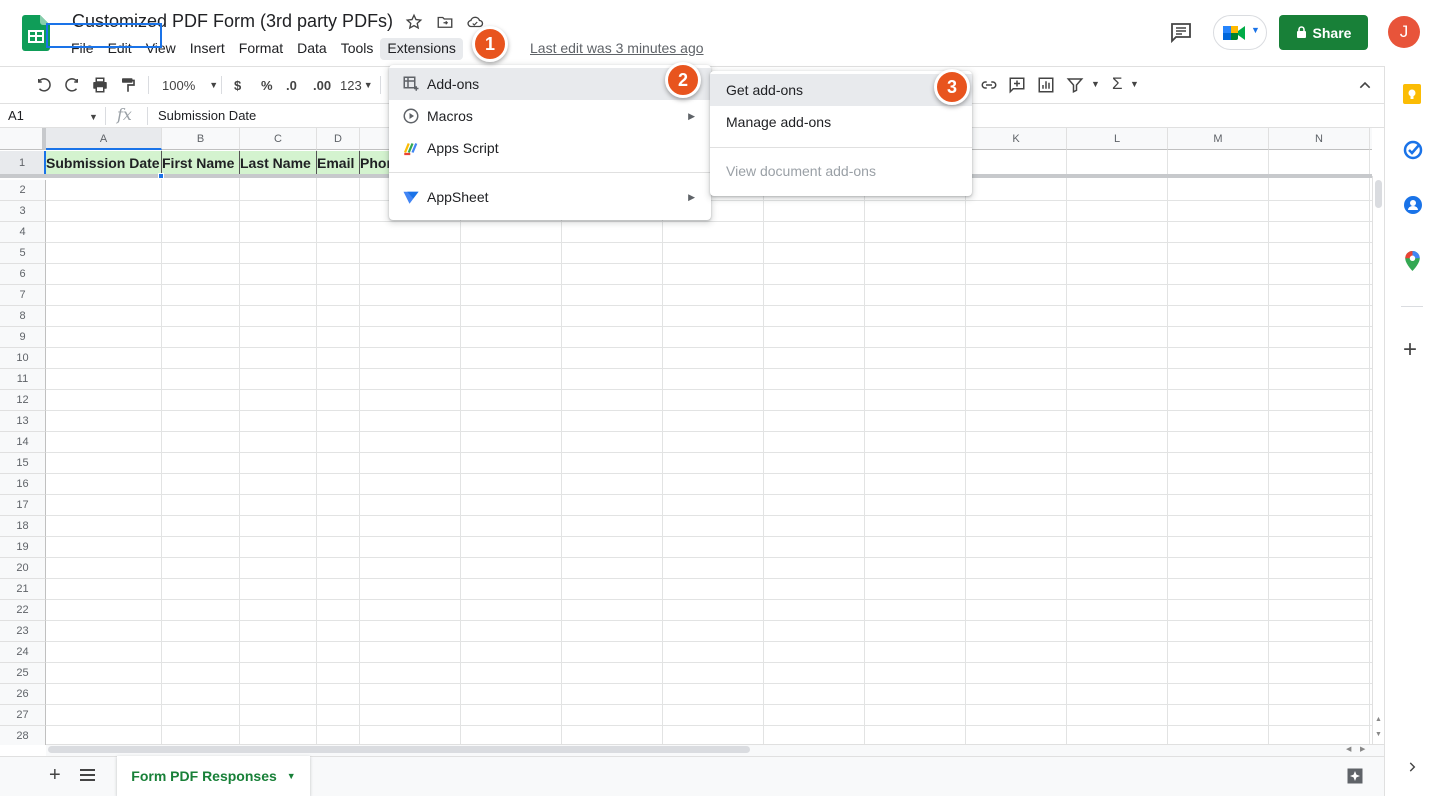 This screenshot has width=1440, height=796. What do you see at coordinates (23, 400) in the screenshot?
I see `row-header-12: 12` at bounding box center [23, 400].